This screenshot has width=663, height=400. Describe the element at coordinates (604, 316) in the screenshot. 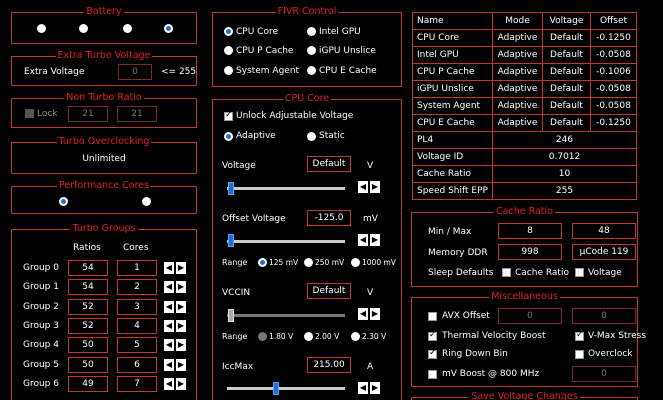

I see `avx-offset-input-2: 0` at that location.